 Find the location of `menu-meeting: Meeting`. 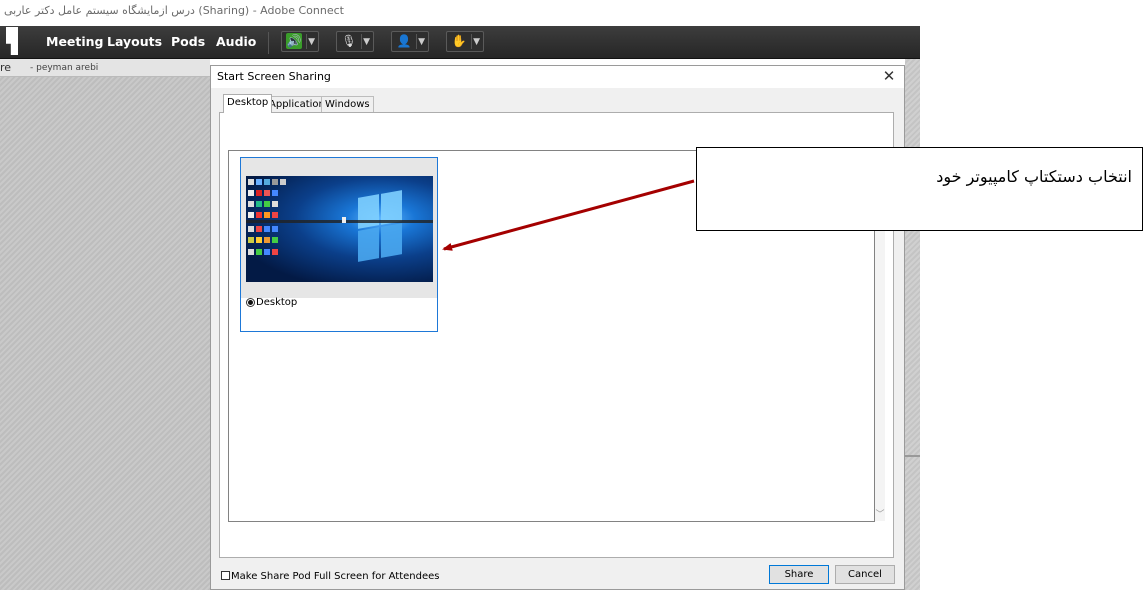

menu-meeting: Meeting is located at coordinates (75, 42).